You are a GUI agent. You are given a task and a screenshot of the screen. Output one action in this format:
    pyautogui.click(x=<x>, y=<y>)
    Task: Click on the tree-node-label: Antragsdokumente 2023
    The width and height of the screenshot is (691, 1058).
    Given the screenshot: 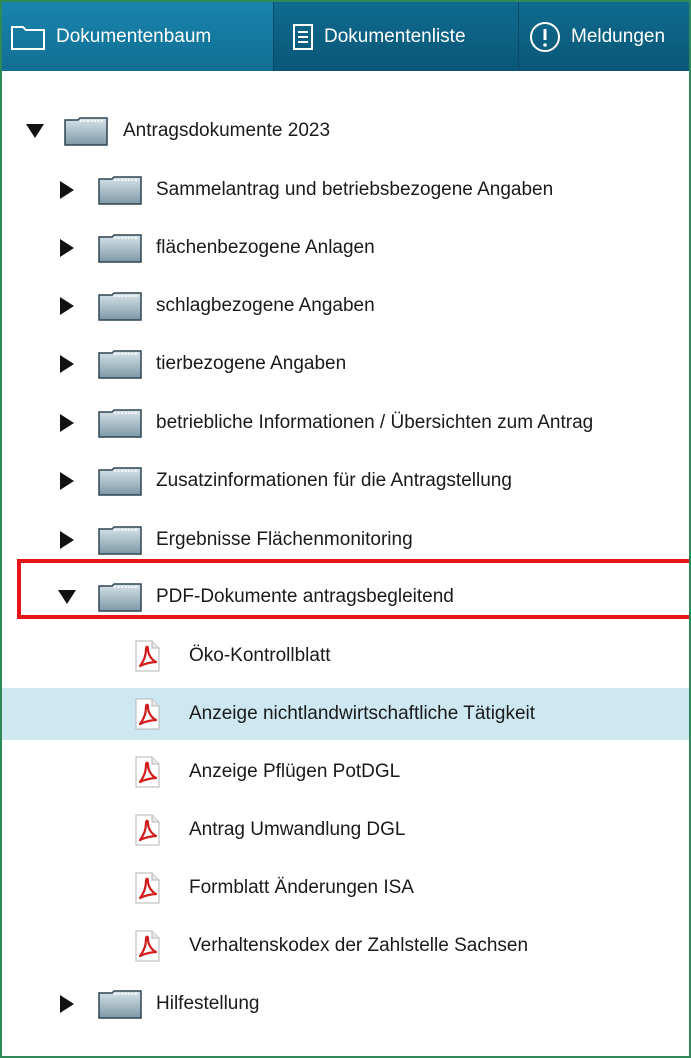 What is the action you would take?
    pyautogui.click(x=227, y=130)
    